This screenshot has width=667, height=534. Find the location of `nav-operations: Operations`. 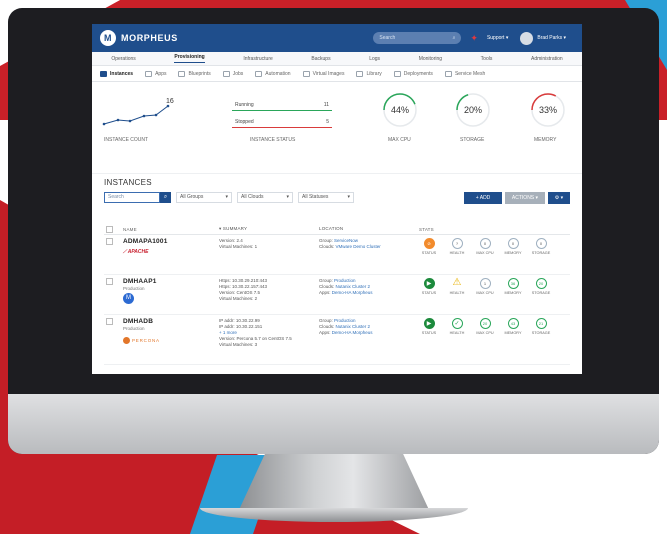

nav-operations: Operations is located at coordinates (123, 59).